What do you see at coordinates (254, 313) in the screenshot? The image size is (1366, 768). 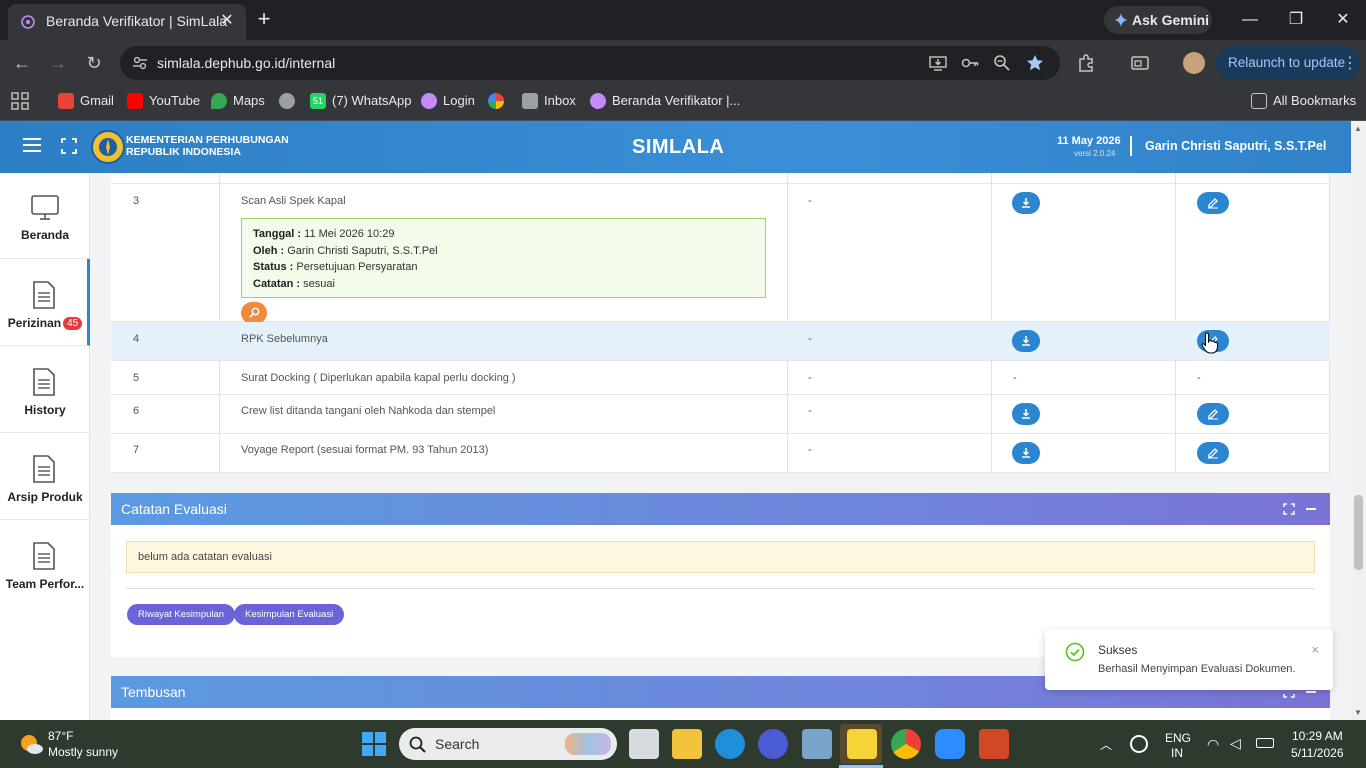 I see `view-detail-button` at bounding box center [254, 313].